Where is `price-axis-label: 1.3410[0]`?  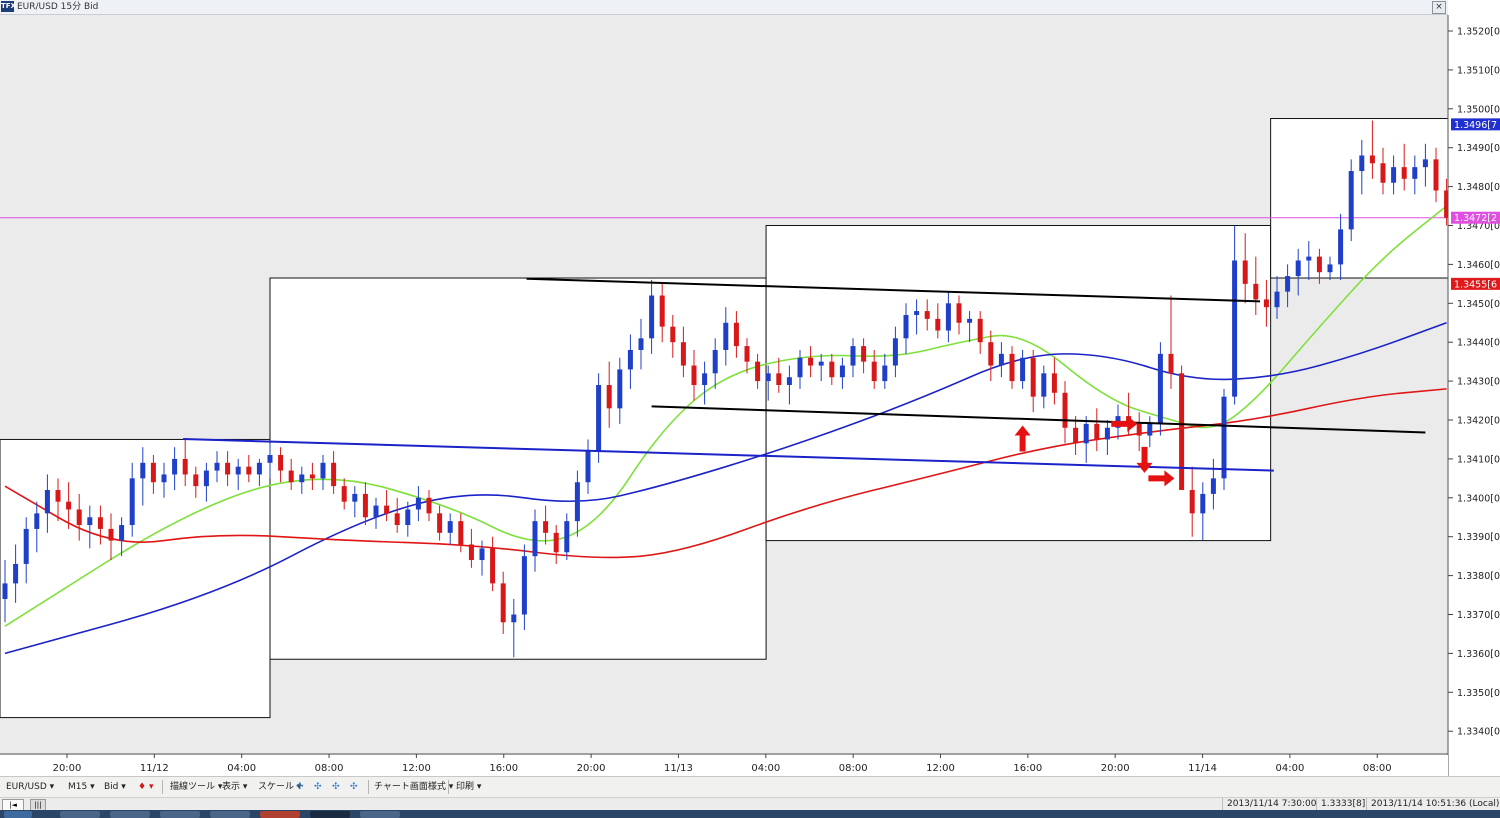
price-axis-label: 1.3410[0] is located at coordinates (1478, 459).